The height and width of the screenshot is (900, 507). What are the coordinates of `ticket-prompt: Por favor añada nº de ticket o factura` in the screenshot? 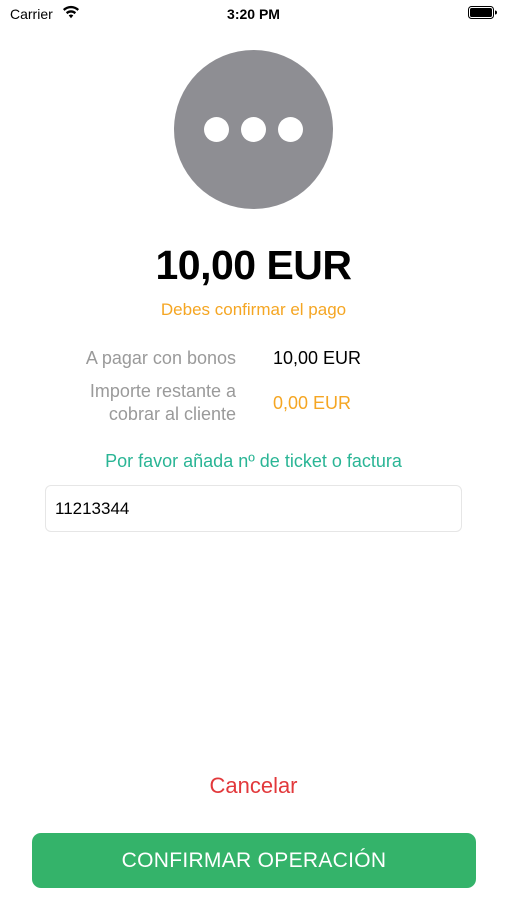 It's located at (253, 461).